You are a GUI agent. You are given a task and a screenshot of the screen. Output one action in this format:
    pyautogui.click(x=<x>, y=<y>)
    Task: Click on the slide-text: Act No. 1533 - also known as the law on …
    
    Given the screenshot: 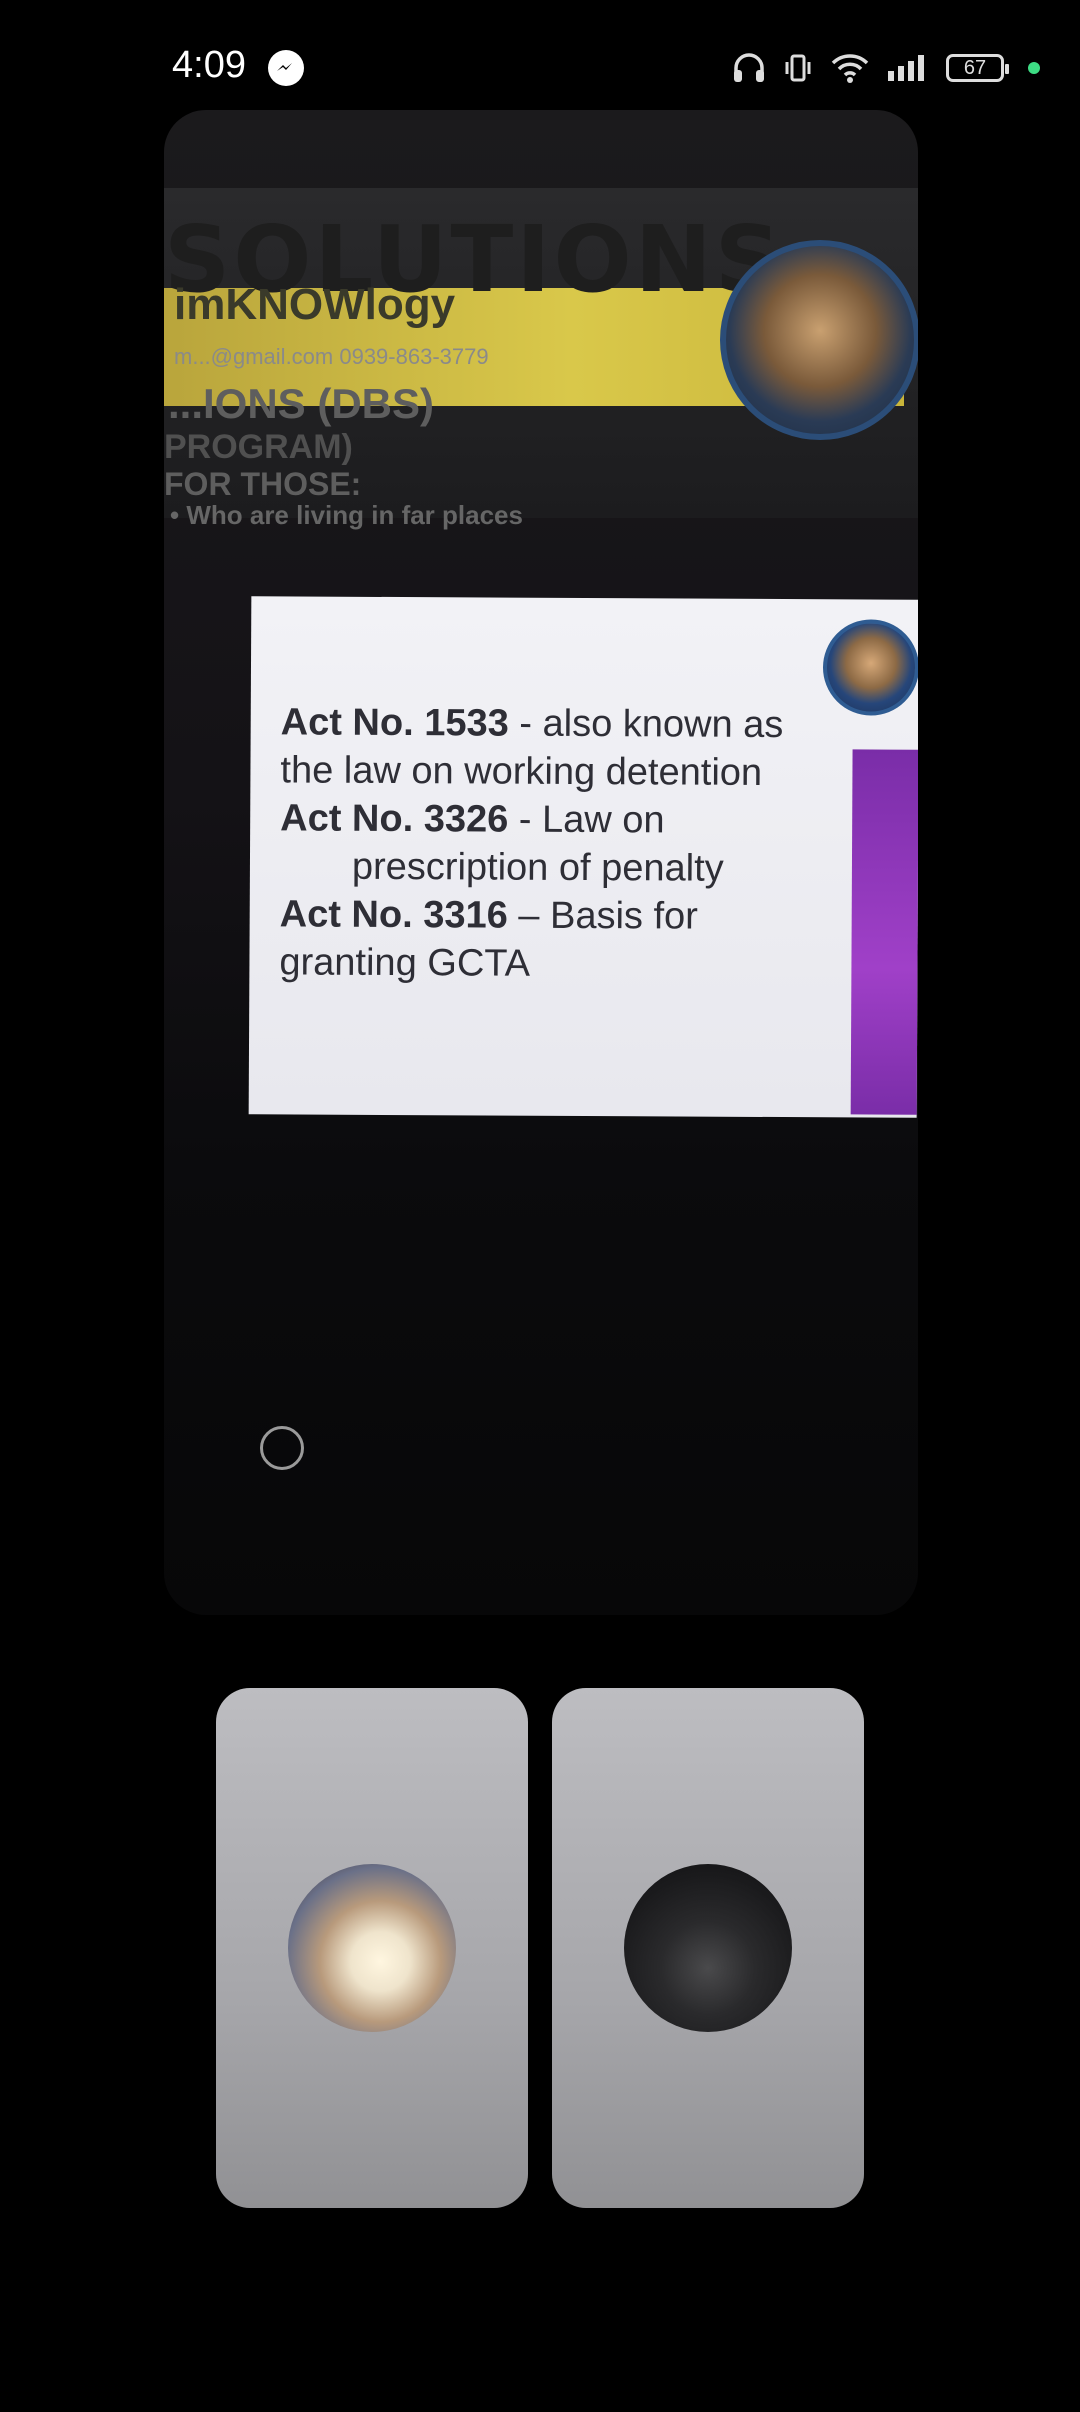 What is the action you would take?
    pyautogui.click(x=560, y=843)
    